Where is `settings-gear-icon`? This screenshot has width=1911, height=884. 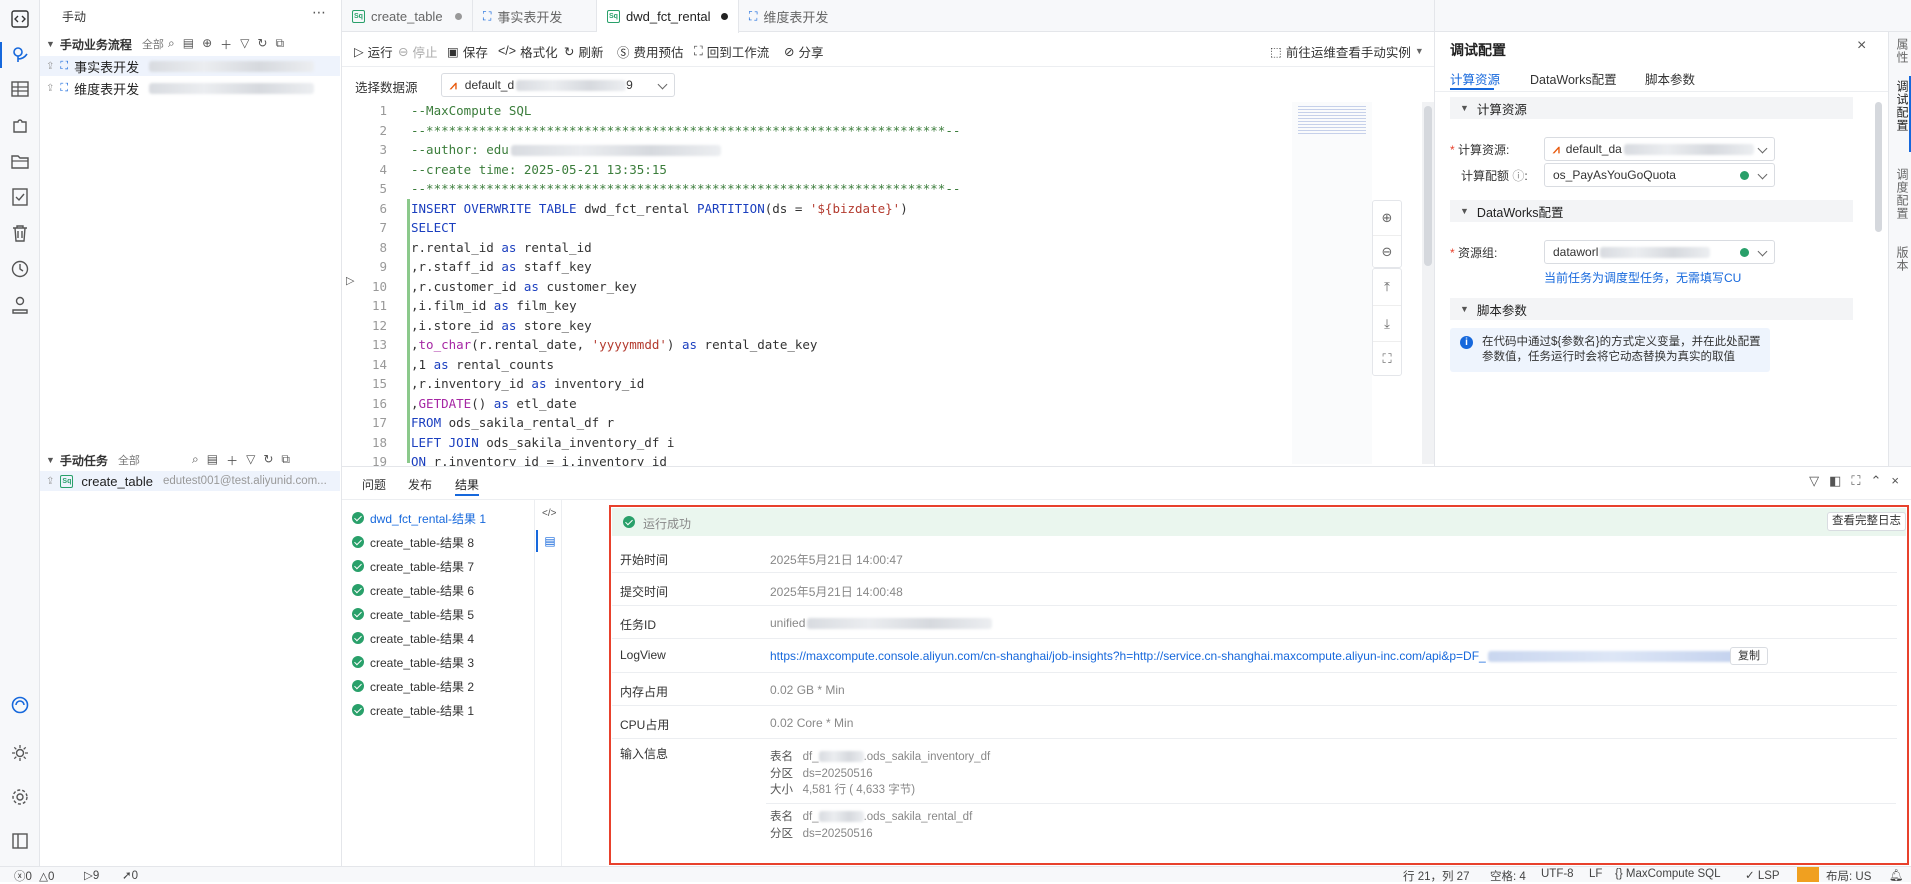 settings-gear-icon is located at coordinates (20, 797).